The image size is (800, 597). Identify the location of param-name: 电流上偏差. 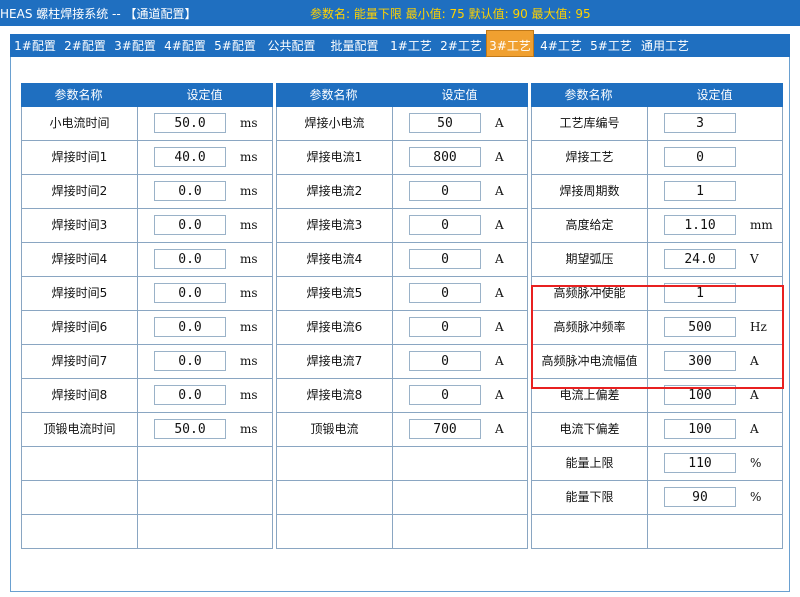
(589, 395).